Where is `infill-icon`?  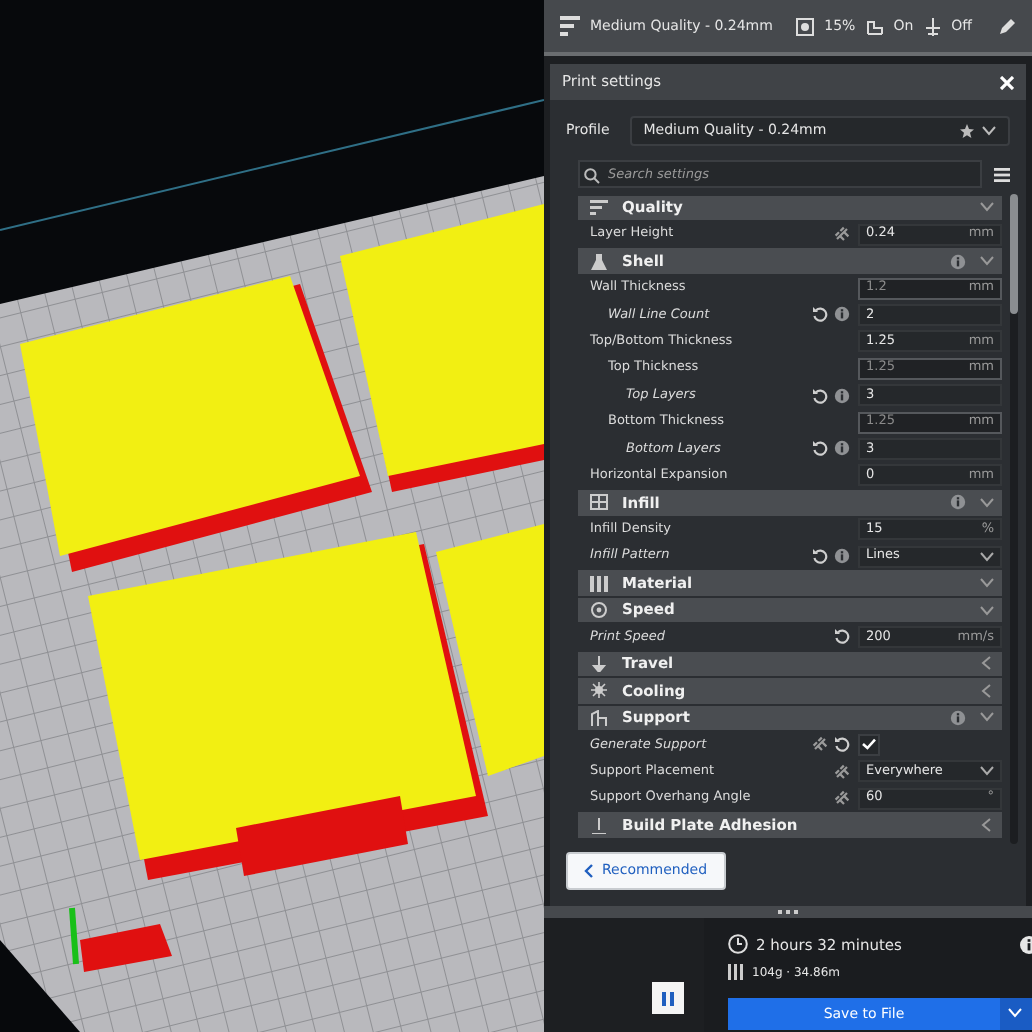
infill-icon is located at coordinates (805, 26).